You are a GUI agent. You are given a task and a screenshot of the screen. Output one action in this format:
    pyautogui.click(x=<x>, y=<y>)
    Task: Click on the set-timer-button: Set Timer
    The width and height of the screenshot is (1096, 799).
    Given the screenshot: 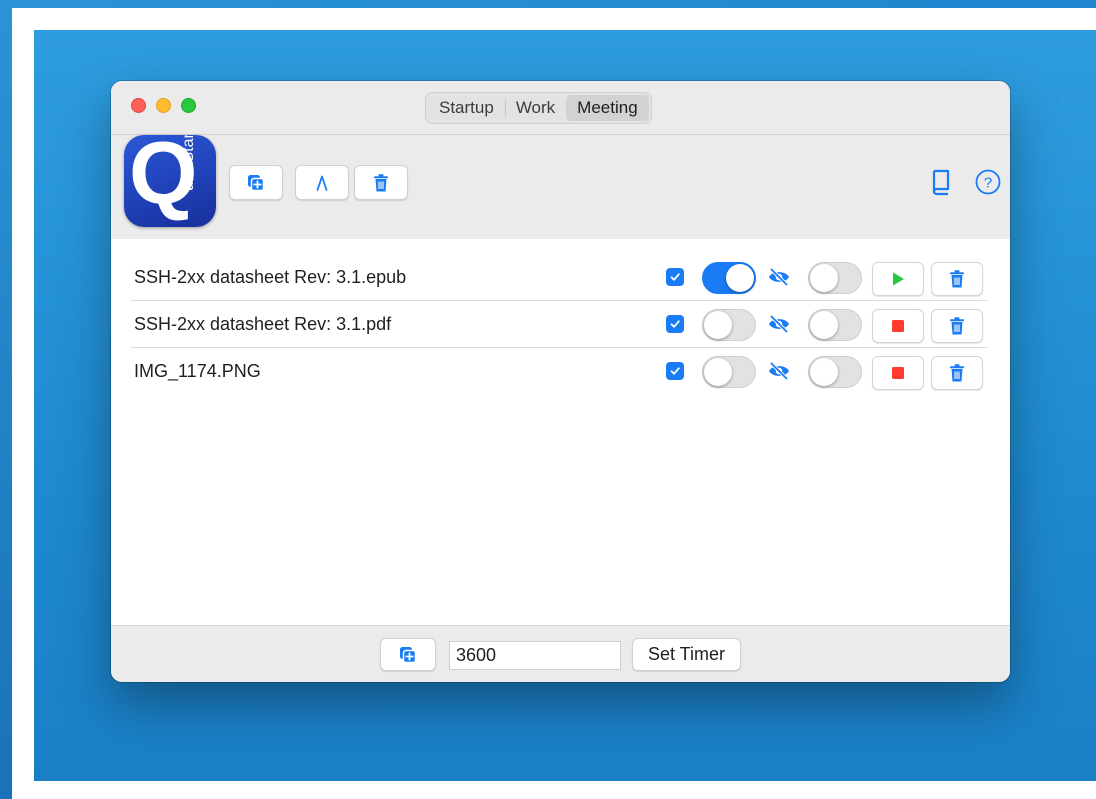 What is the action you would take?
    pyautogui.click(x=686, y=654)
    